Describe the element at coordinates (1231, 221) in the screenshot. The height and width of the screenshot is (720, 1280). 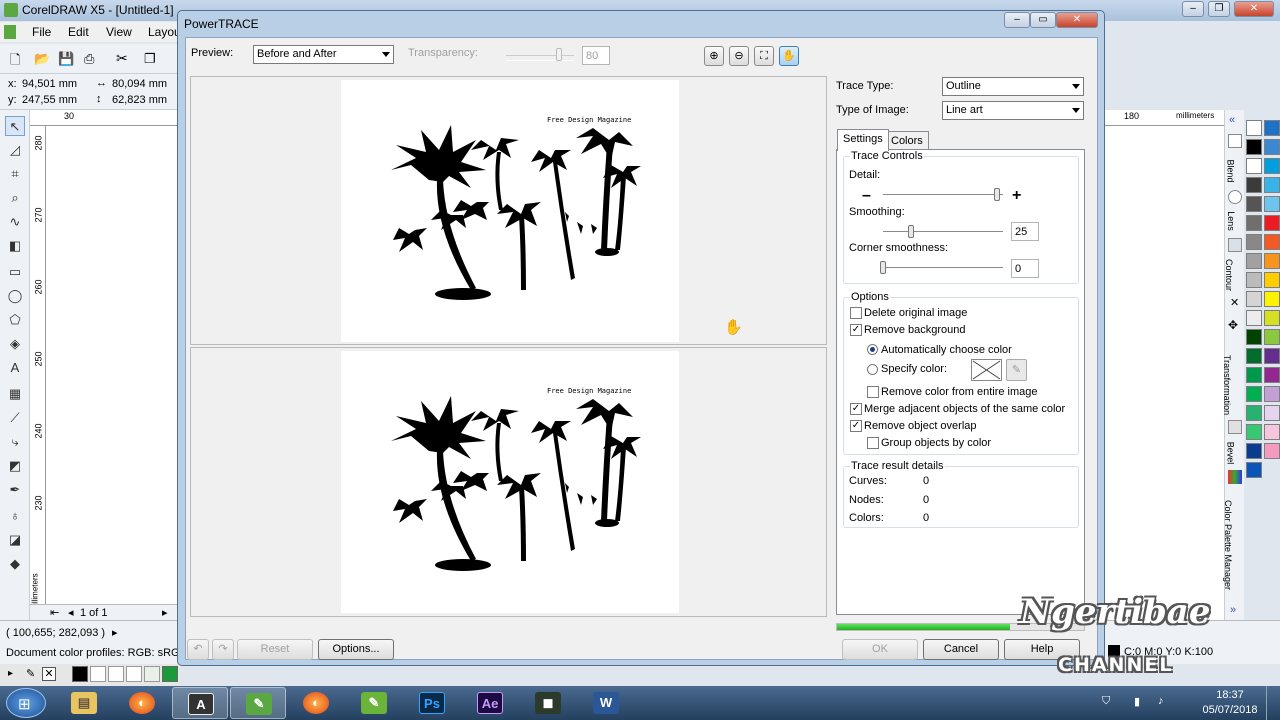
I see `docker-tab-lens: Lens` at that location.